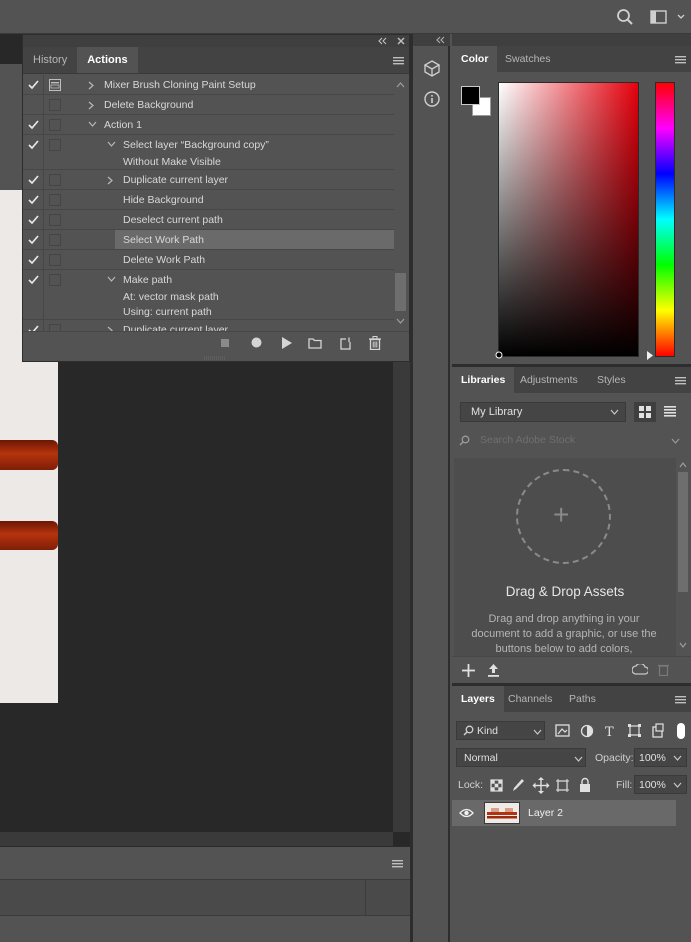 This screenshot has width=691, height=942. What do you see at coordinates (640, 670) in the screenshot?
I see `creative-cloud-icon` at bounding box center [640, 670].